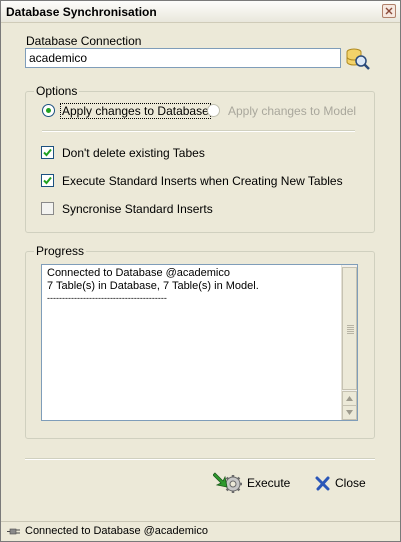 This screenshot has height=542, width=401. I want to click on close-x-icon, so click(322, 483).